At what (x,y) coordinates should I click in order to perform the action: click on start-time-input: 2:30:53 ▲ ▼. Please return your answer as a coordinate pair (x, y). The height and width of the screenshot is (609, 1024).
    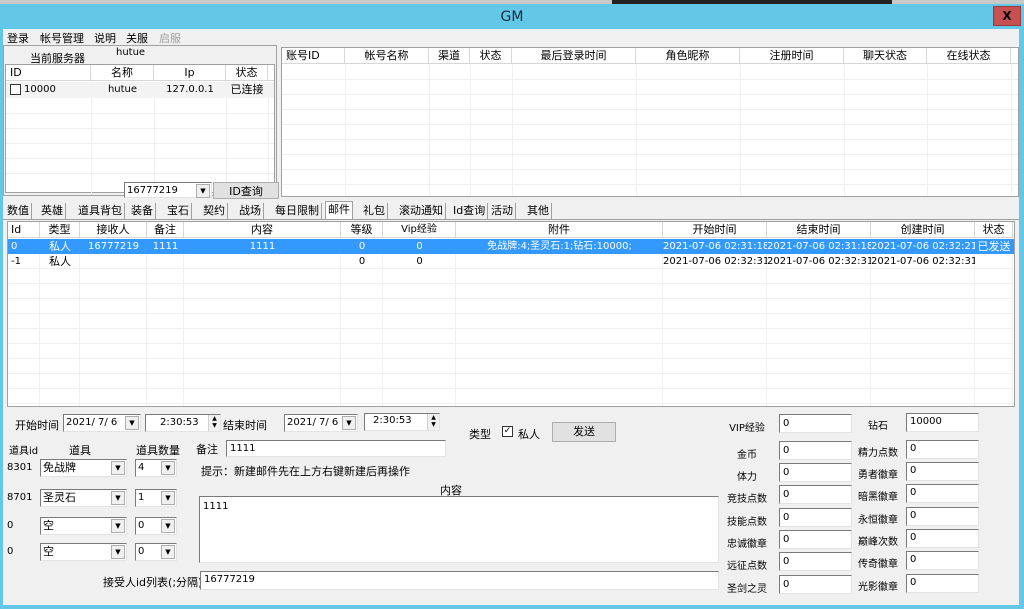
    Looking at the image, I should click on (183, 423).